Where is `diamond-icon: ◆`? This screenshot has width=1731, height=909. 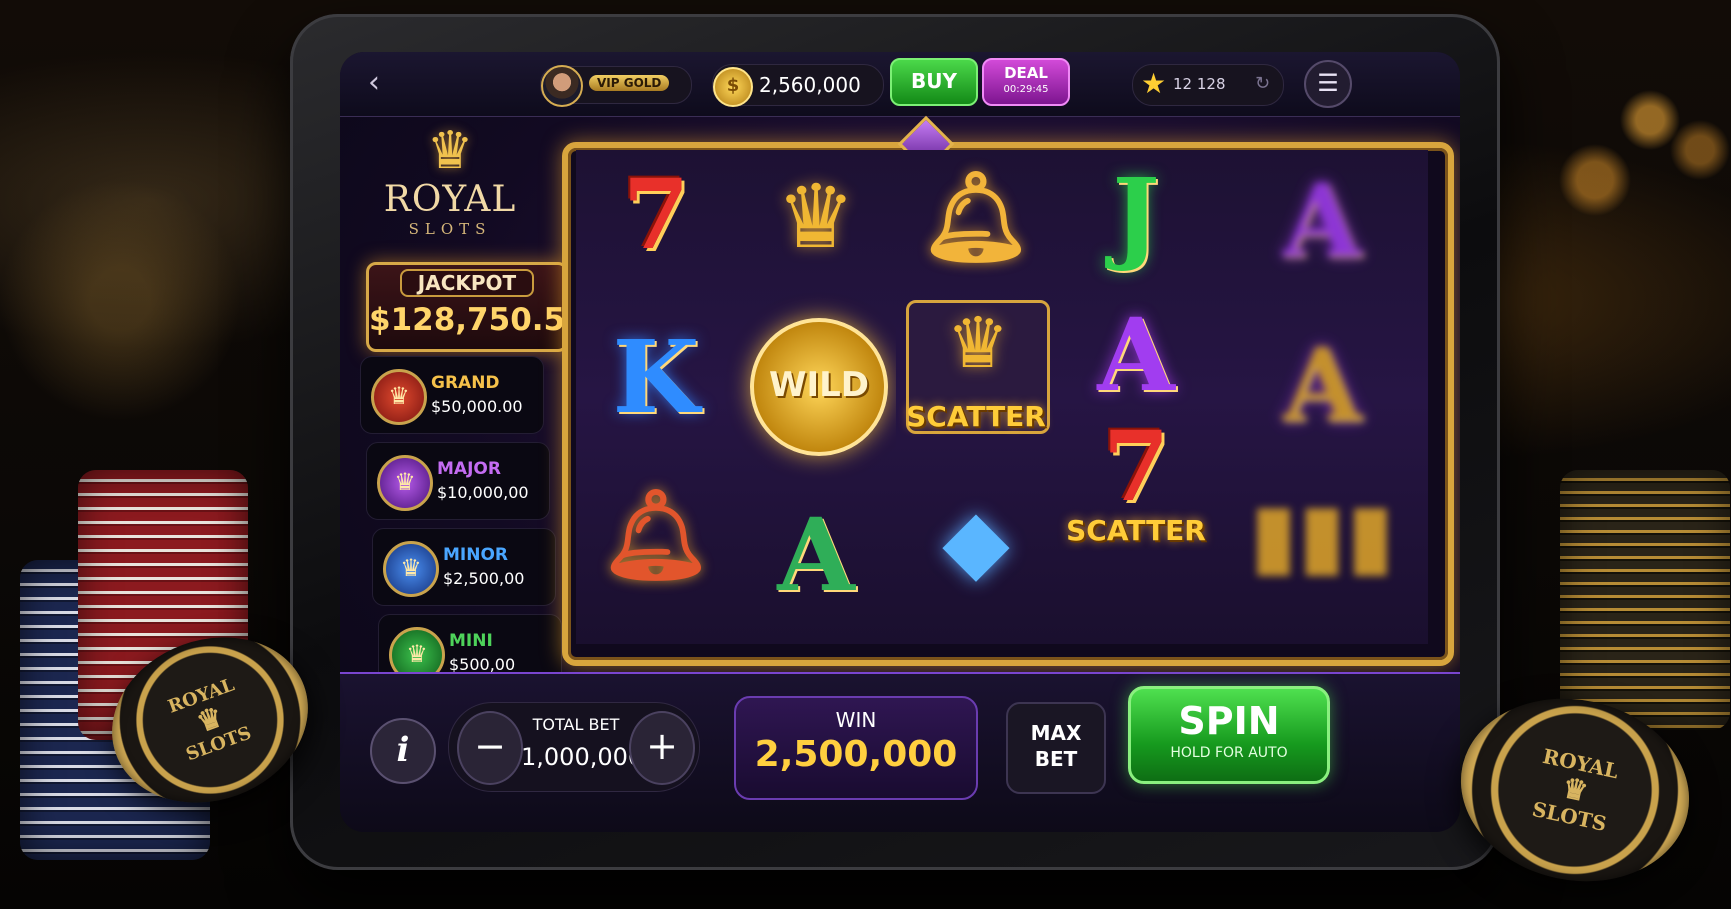
diamond-icon: ◆ is located at coordinates (976, 540).